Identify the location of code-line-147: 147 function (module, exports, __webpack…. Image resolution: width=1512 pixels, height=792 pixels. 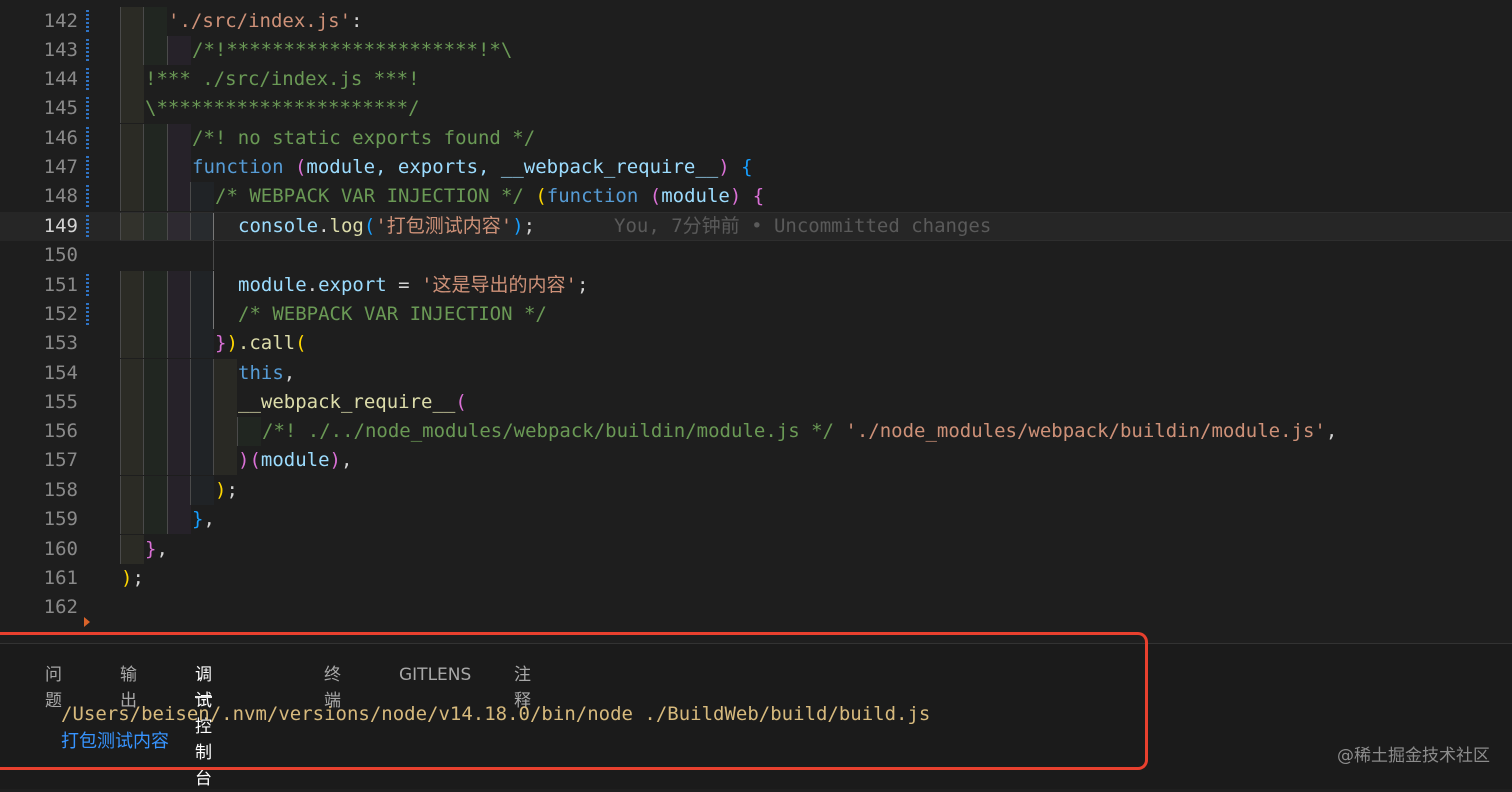
(756, 167).